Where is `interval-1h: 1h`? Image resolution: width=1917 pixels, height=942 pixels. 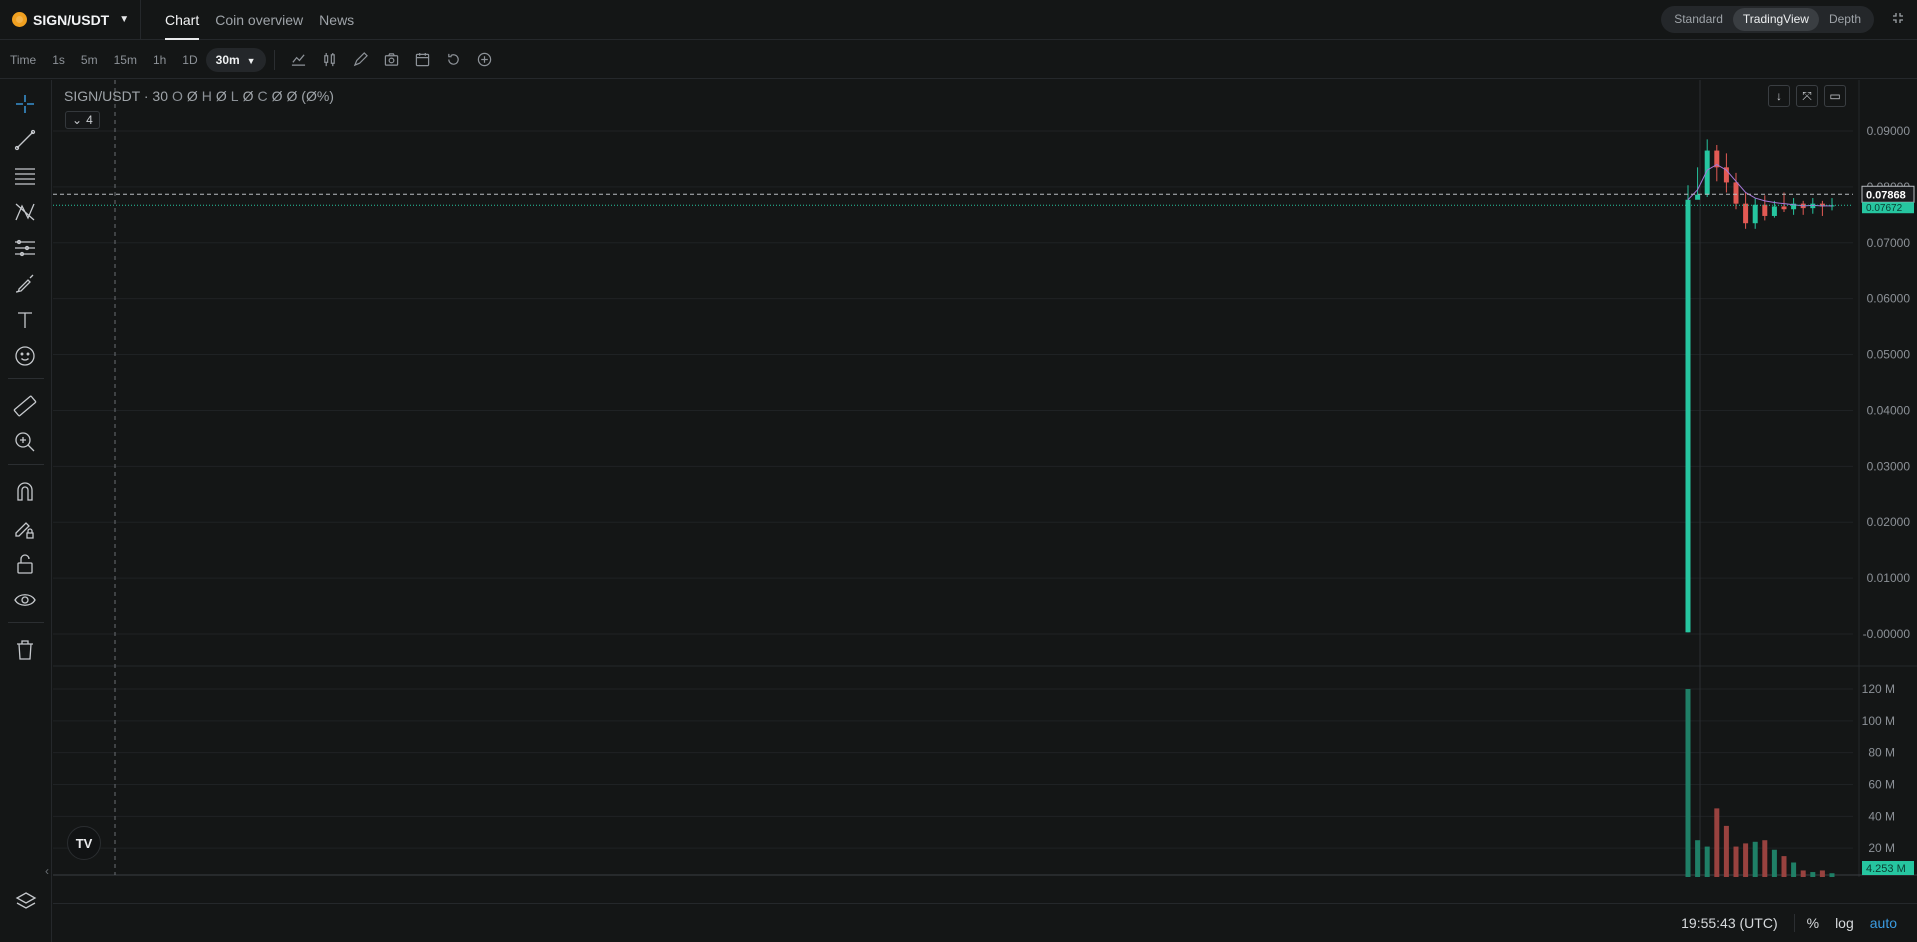 interval-1h: 1h is located at coordinates (159, 60).